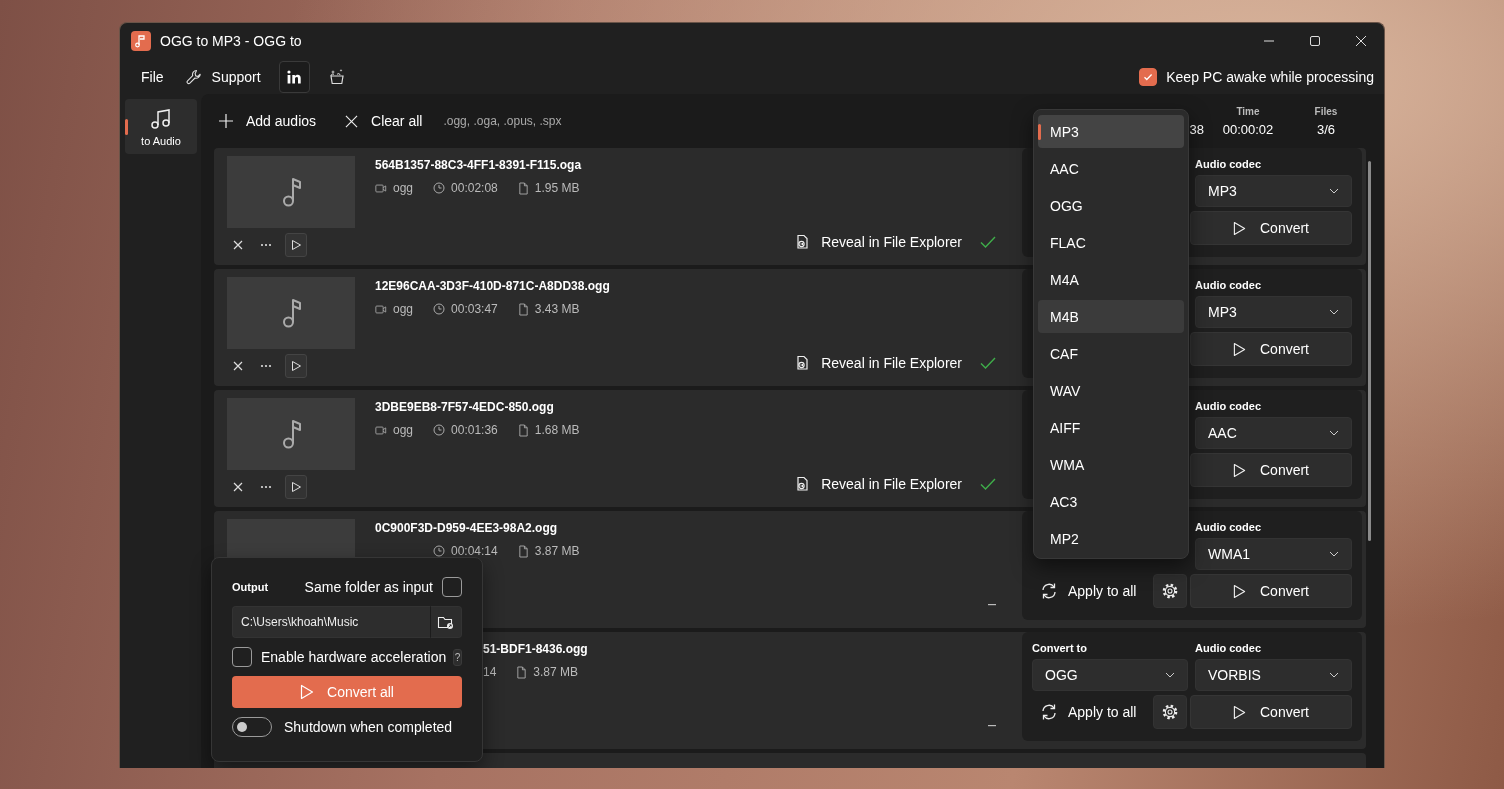  What do you see at coordinates (457, 657) in the screenshot?
I see `help-button: ?` at bounding box center [457, 657].